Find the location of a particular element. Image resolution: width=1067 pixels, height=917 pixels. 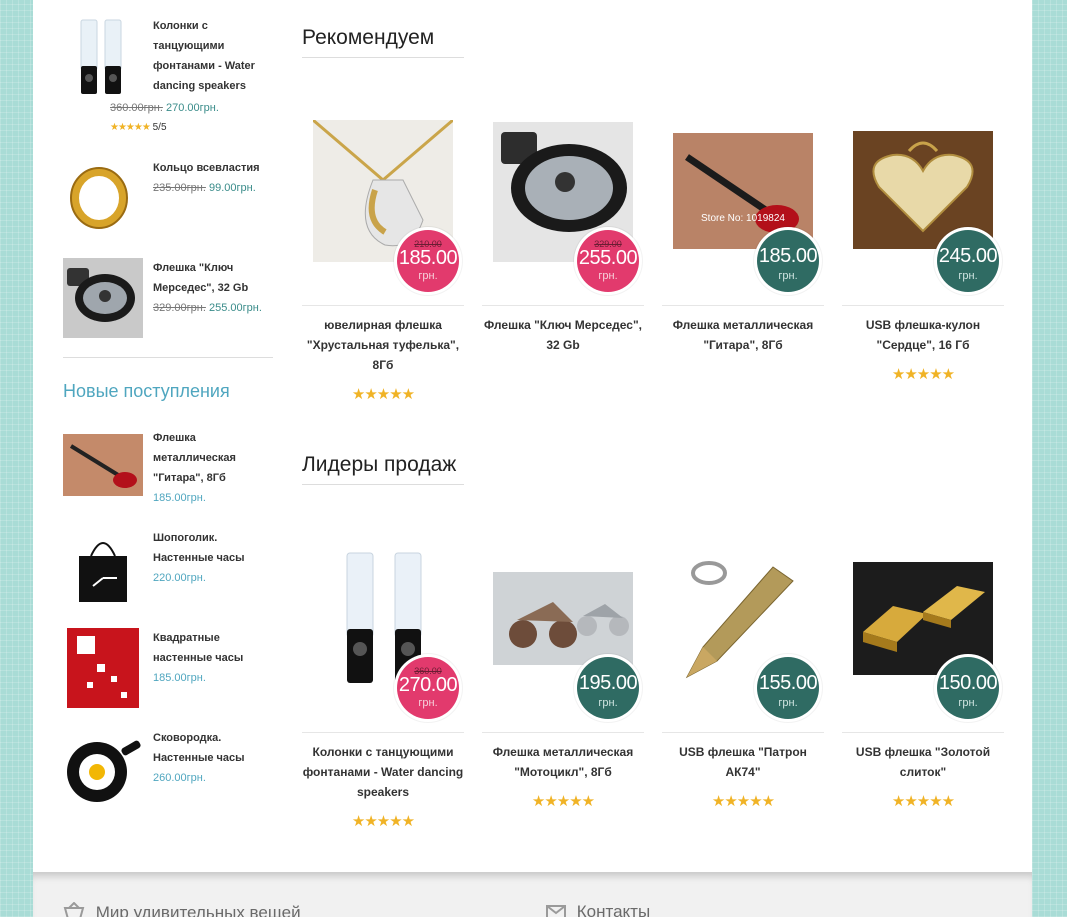

sidebar-divider is located at coordinates (168, 357).